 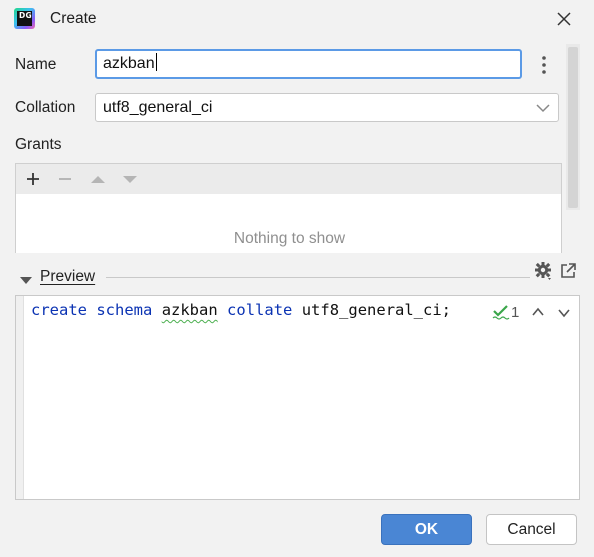 I want to click on editor-gutter, so click(x=20, y=397).